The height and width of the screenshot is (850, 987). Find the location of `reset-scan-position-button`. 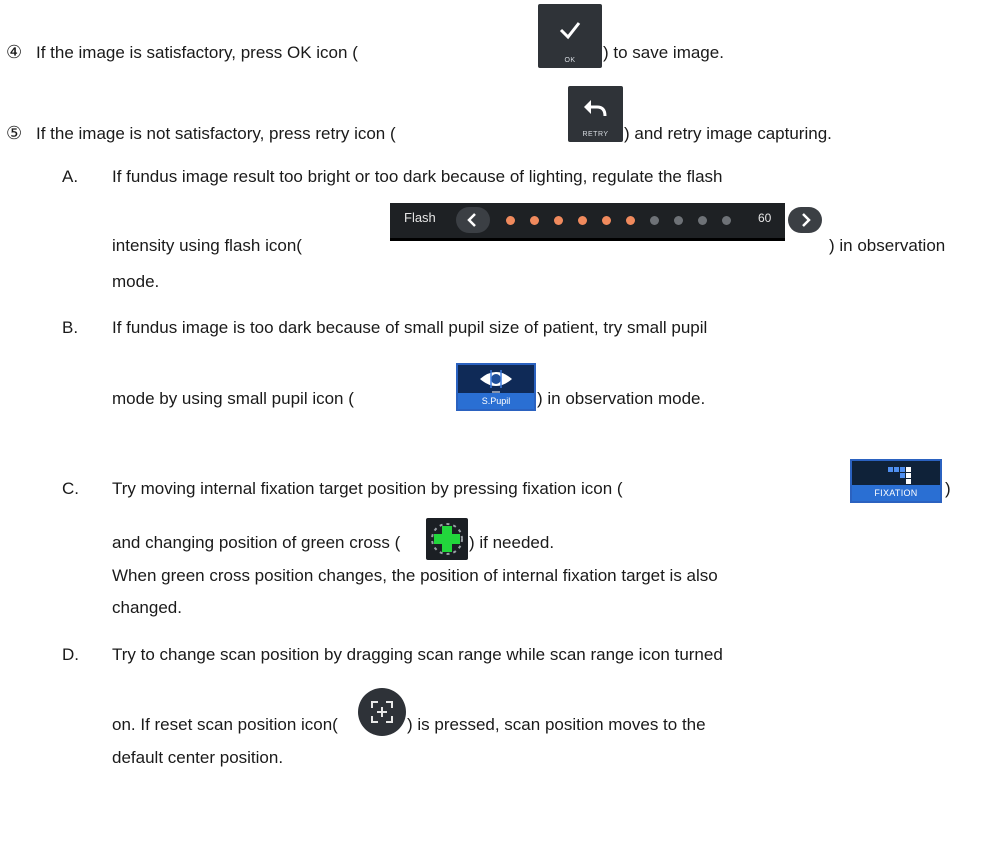

reset-scan-position-button is located at coordinates (382, 712).